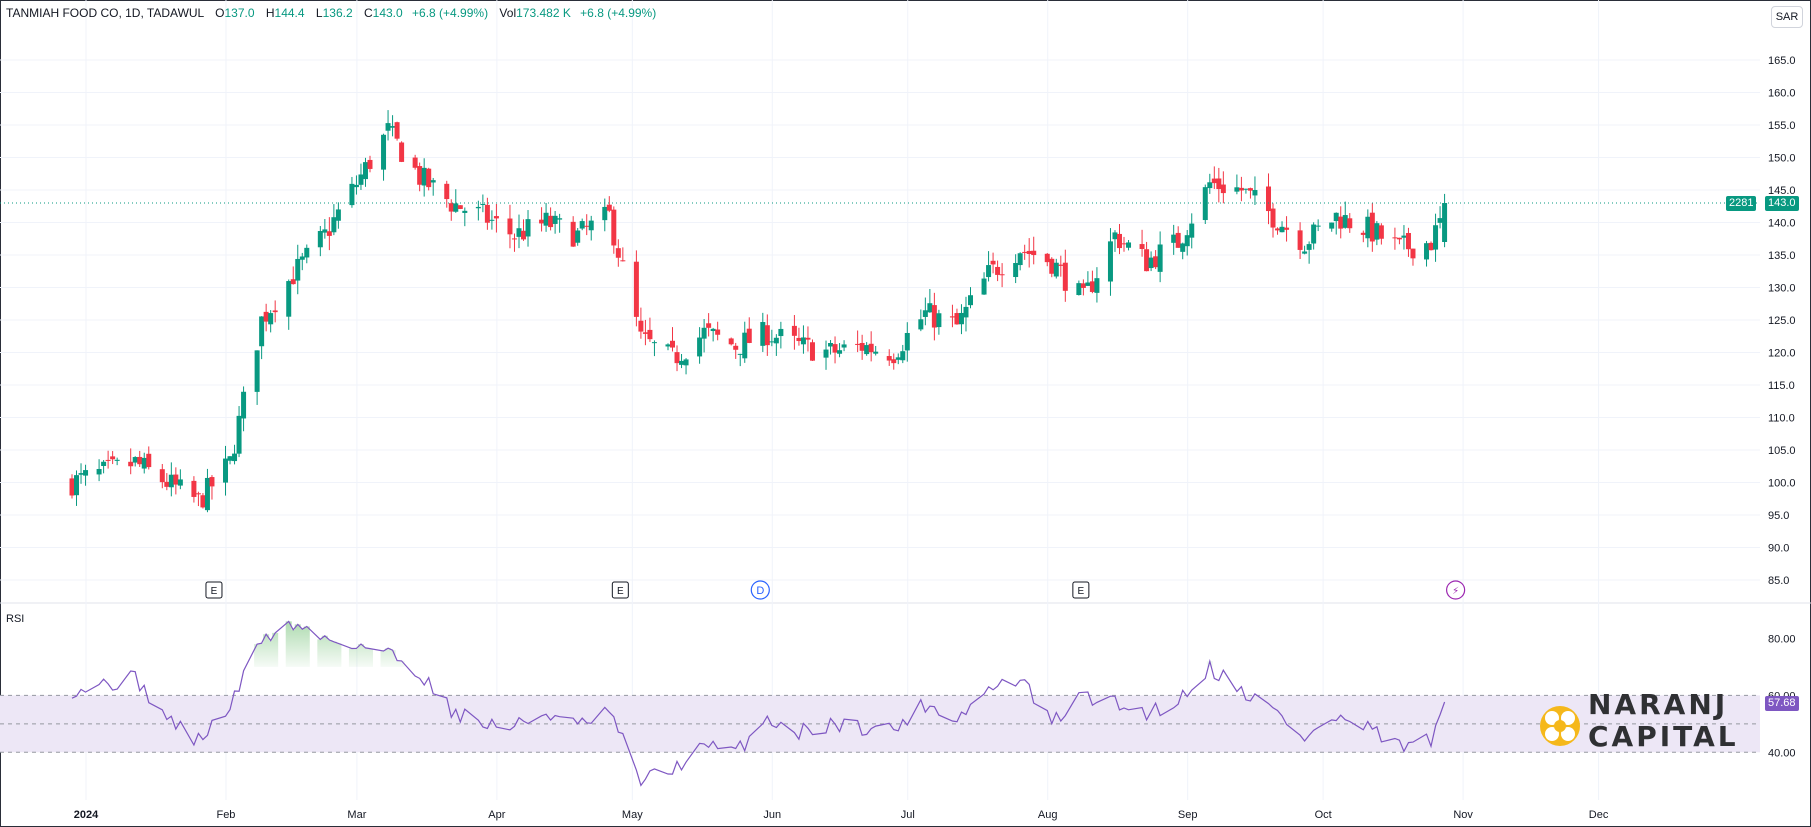  I want to click on price-tick-label: 90.0, so click(1778, 549).